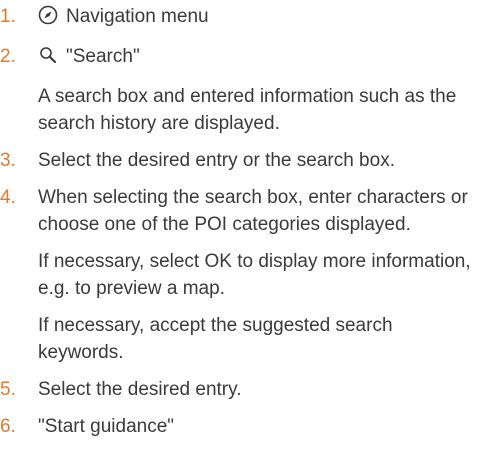 The image size is (483, 476). What do you see at coordinates (241, 18) in the screenshot?
I see `step-1: 1. Navigation menu` at bounding box center [241, 18].